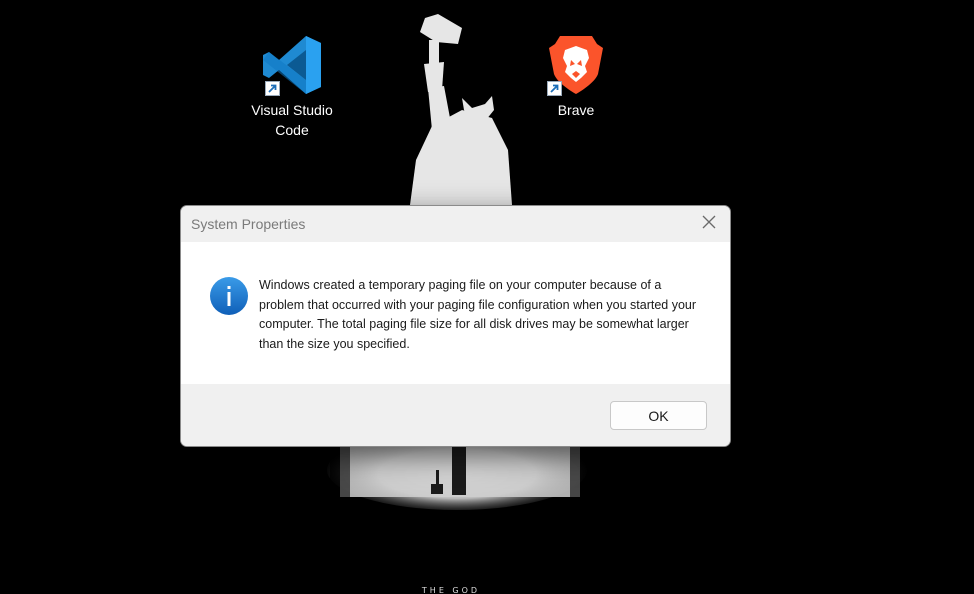  What do you see at coordinates (455, 415) in the screenshot?
I see `dialog-footer: OK` at bounding box center [455, 415].